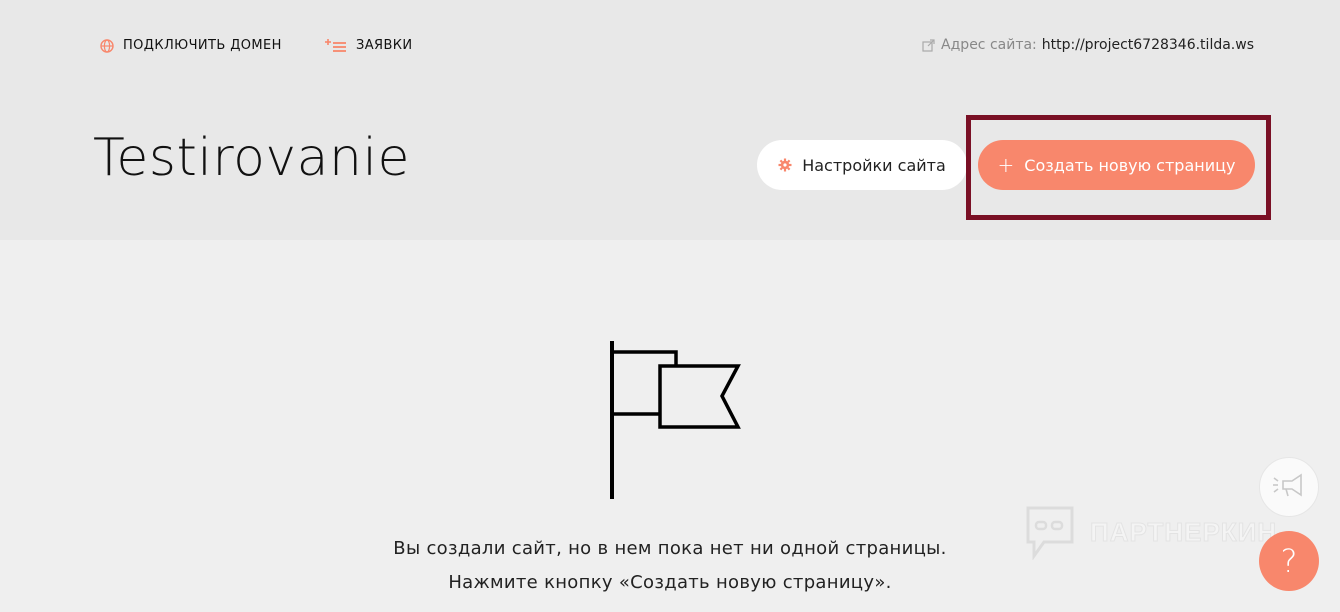  Describe the element at coordinates (202, 45) in the screenshot. I see `connect-domain-label: ПОДКЛЮЧИТЬ ДОМЕН` at that location.